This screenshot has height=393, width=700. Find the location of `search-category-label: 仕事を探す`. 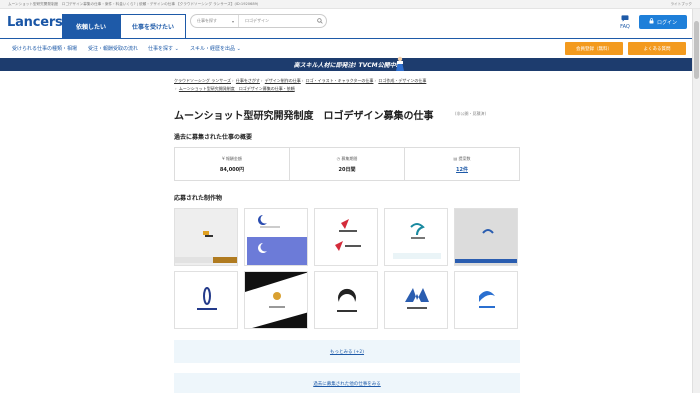

search-category-label: 仕事を探す is located at coordinates (207, 20).